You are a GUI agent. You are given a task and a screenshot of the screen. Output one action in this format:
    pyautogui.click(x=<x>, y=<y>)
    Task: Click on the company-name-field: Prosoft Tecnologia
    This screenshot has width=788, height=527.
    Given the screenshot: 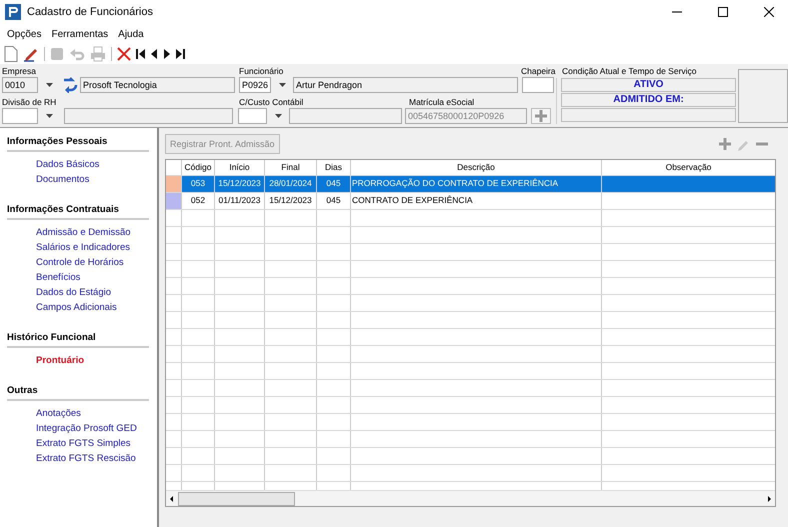 What is the action you would take?
    pyautogui.click(x=157, y=85)
    